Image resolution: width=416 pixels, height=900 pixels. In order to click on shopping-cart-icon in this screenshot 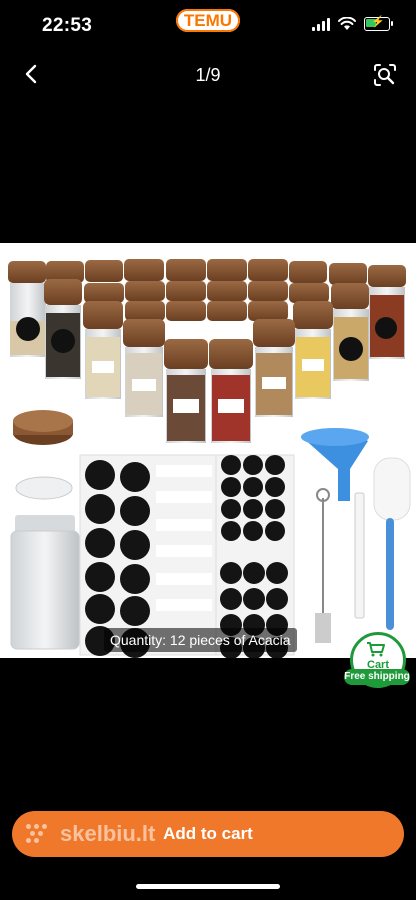, I will do `click(376, 649)`.